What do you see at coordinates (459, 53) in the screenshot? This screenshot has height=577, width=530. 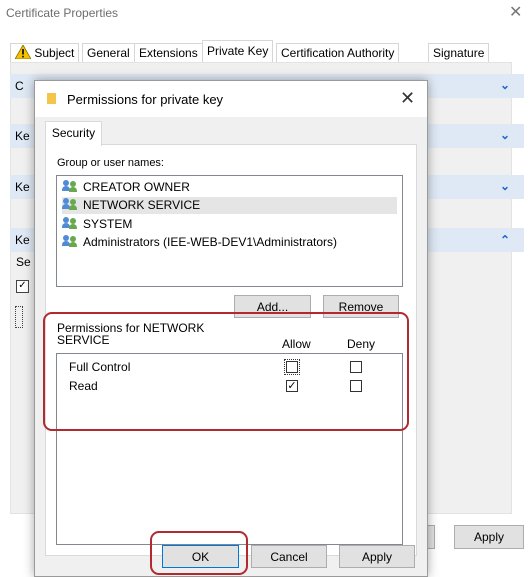 I see `tab-signature: Signature` at bounding box center [459, 53].